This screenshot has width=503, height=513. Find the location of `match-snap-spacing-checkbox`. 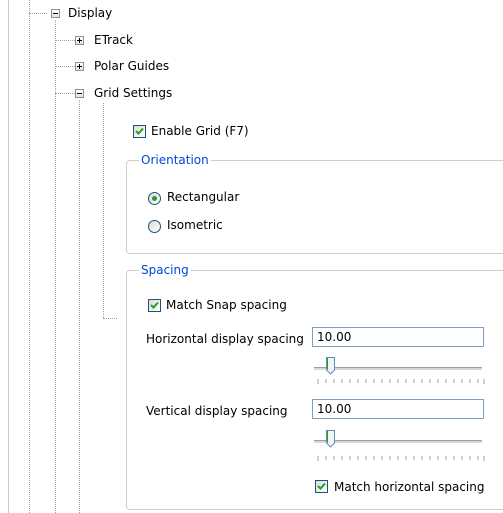

match-snap-spacing-checkbox is located at coordinates (154, 305).